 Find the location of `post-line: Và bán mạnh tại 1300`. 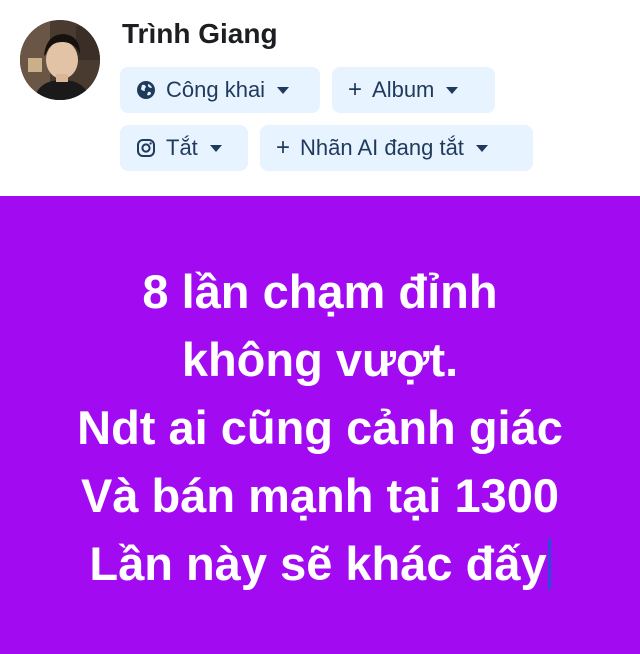

post-line: Và bán mạnh tại 1300 is located at coordinates (320, 495).